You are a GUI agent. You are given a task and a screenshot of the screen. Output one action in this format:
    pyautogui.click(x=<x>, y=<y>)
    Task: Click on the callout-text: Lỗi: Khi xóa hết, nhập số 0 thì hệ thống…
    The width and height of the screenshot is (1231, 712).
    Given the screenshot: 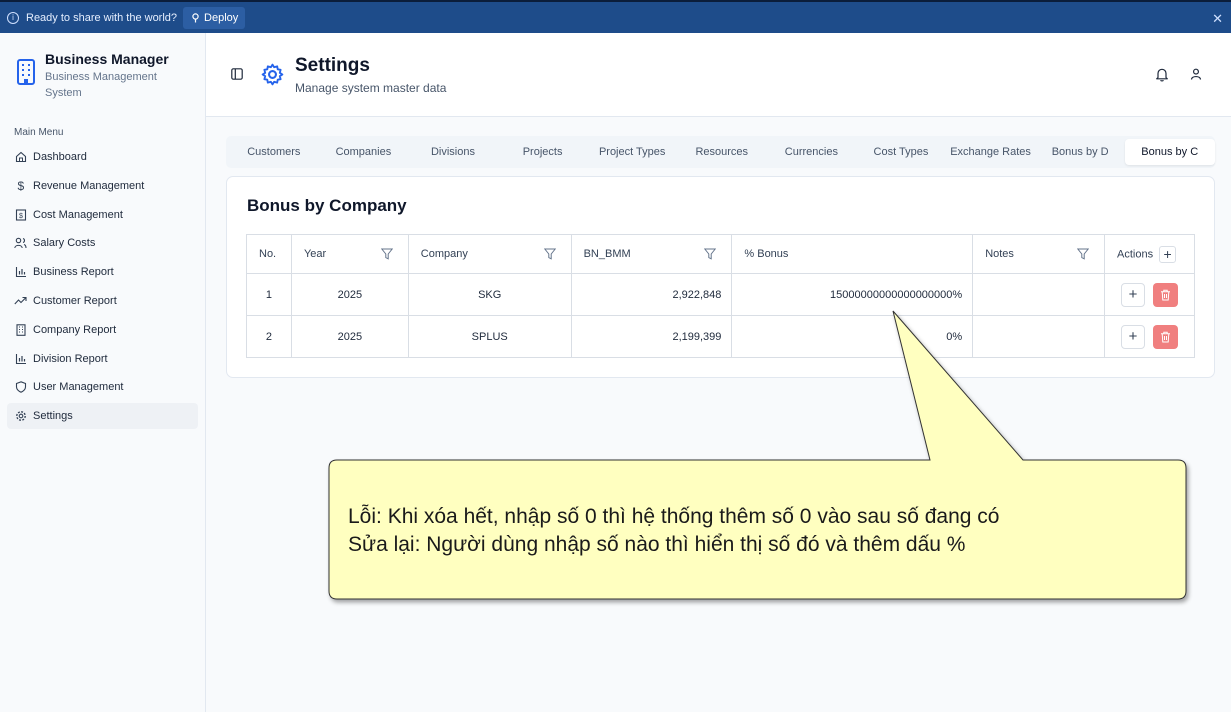 What is the action you would take?
    pyautogui.click(x=673, y=531)
    